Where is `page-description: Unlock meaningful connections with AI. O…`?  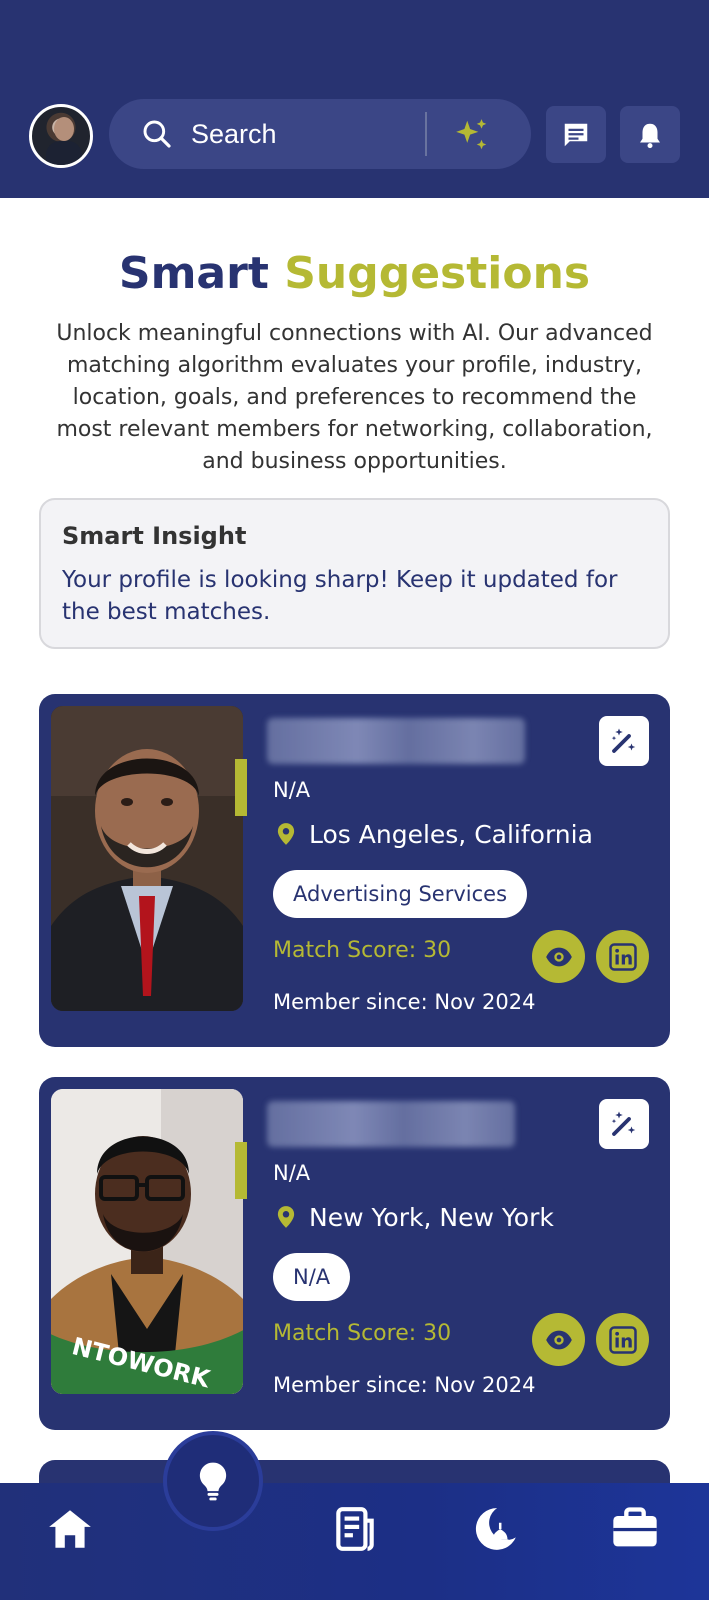 page-description: Unlock meaningful connections with AI. O… is located at coordinates (354, 397).